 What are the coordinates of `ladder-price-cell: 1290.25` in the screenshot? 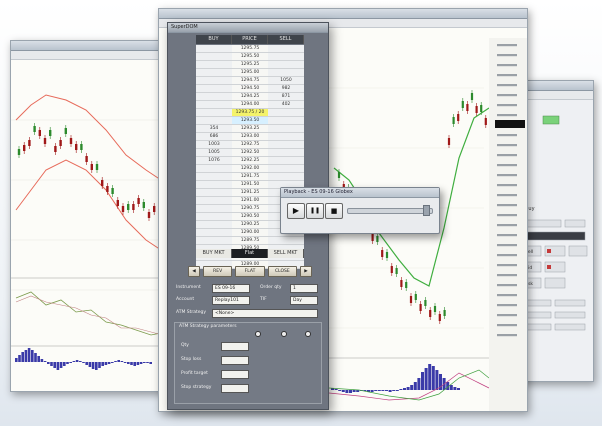 It's located at (250, 224).